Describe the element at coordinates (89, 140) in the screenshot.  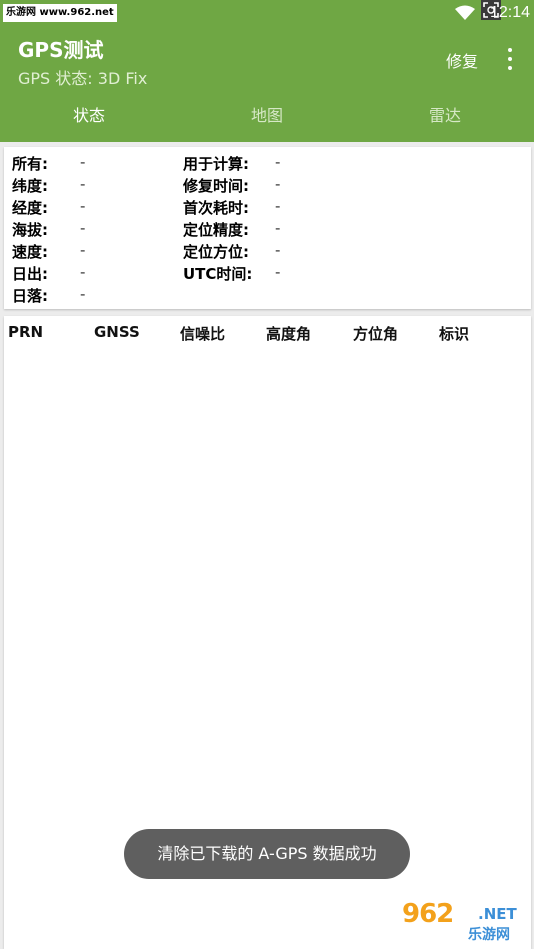
I see `tab-indicator` at that location.